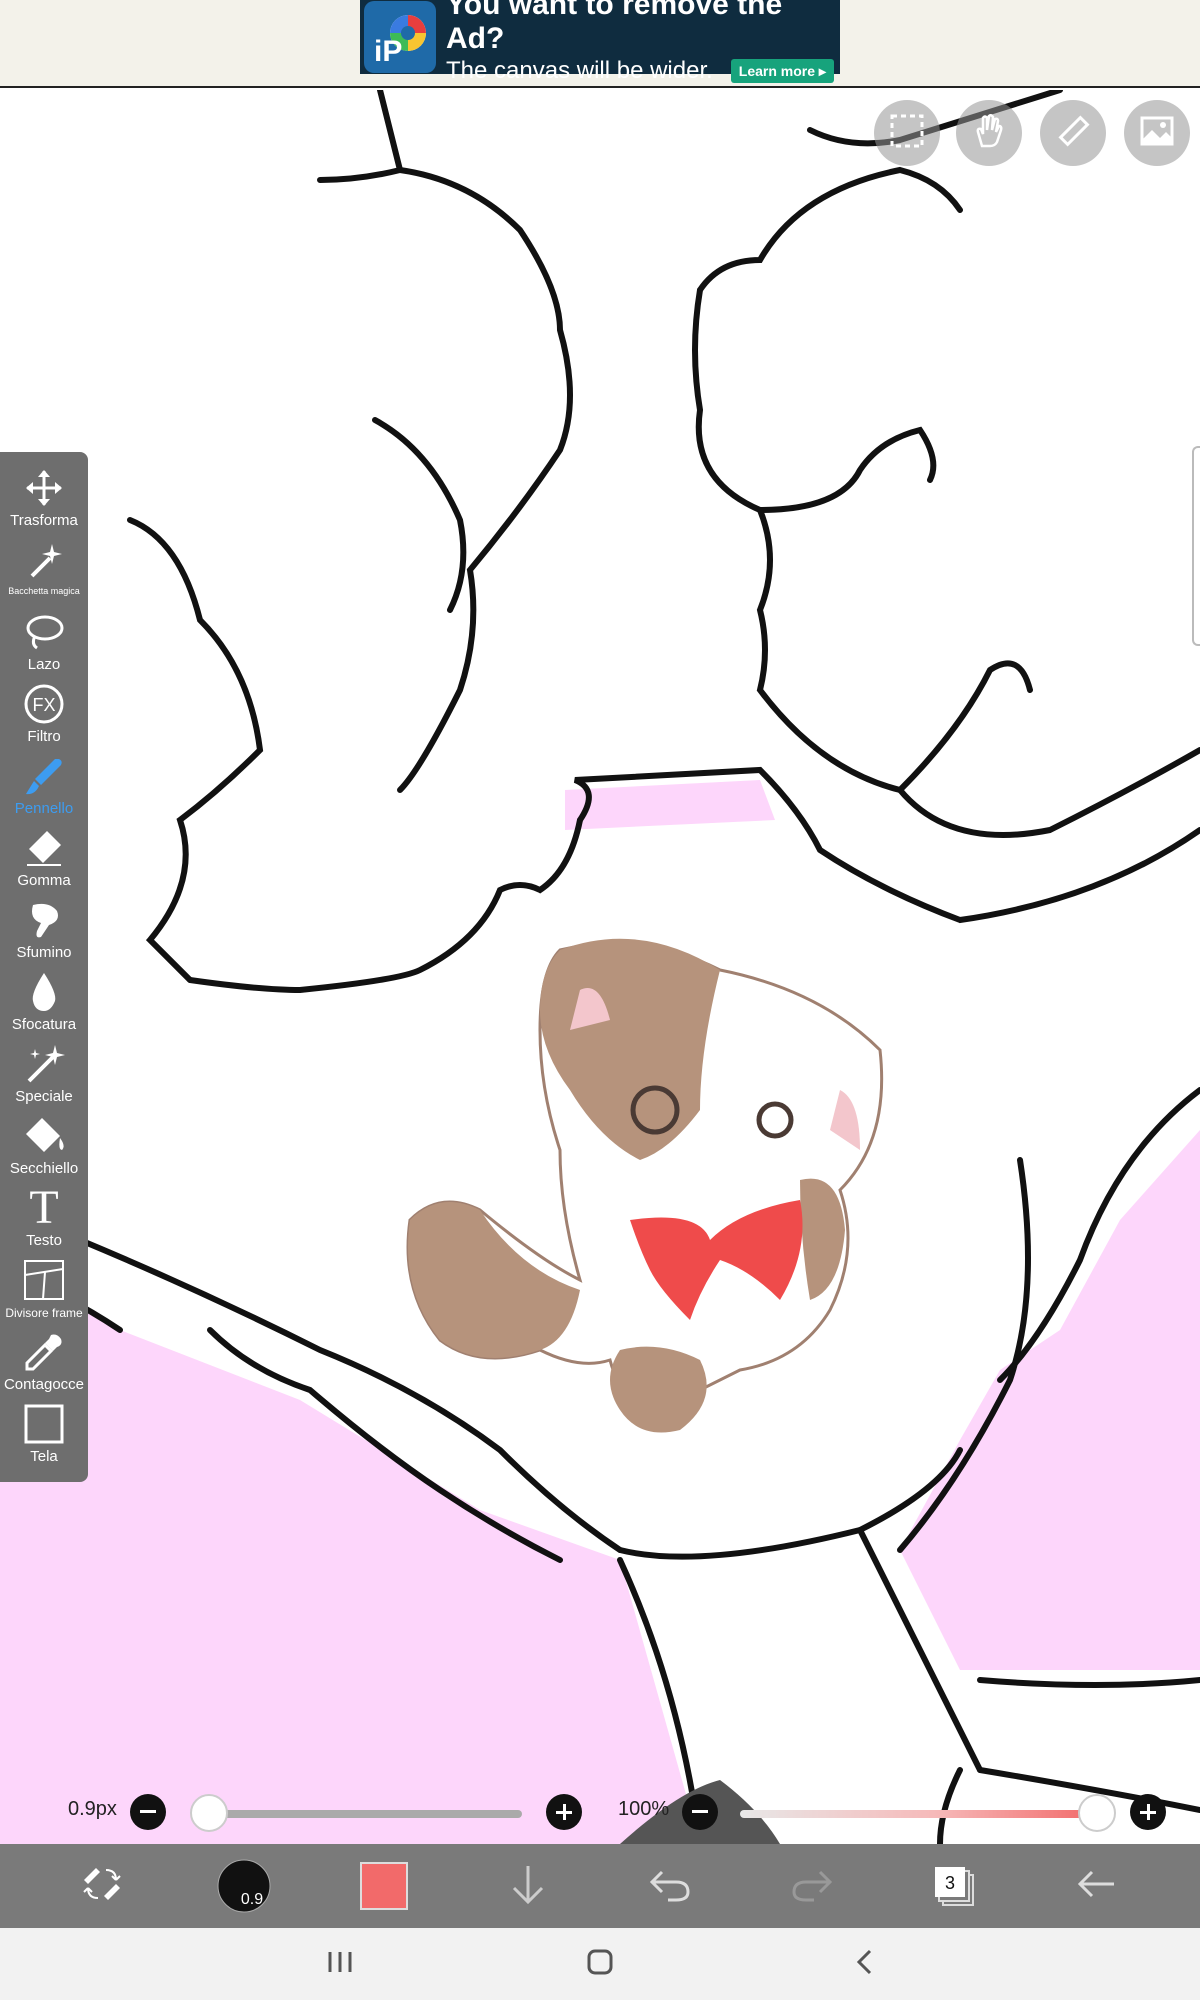 The image size is (1200, 2000). Describe the element at coordinates (600, 1886) in the screenshot. I see `bottom-toolbar: 0.9 3` at that location.